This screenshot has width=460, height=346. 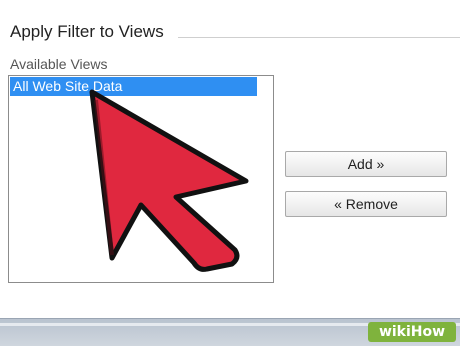 What do you see at coordinates (319, 37) in the screenshot?
I see `fieldset-divider` at bounding box center [319, 37].